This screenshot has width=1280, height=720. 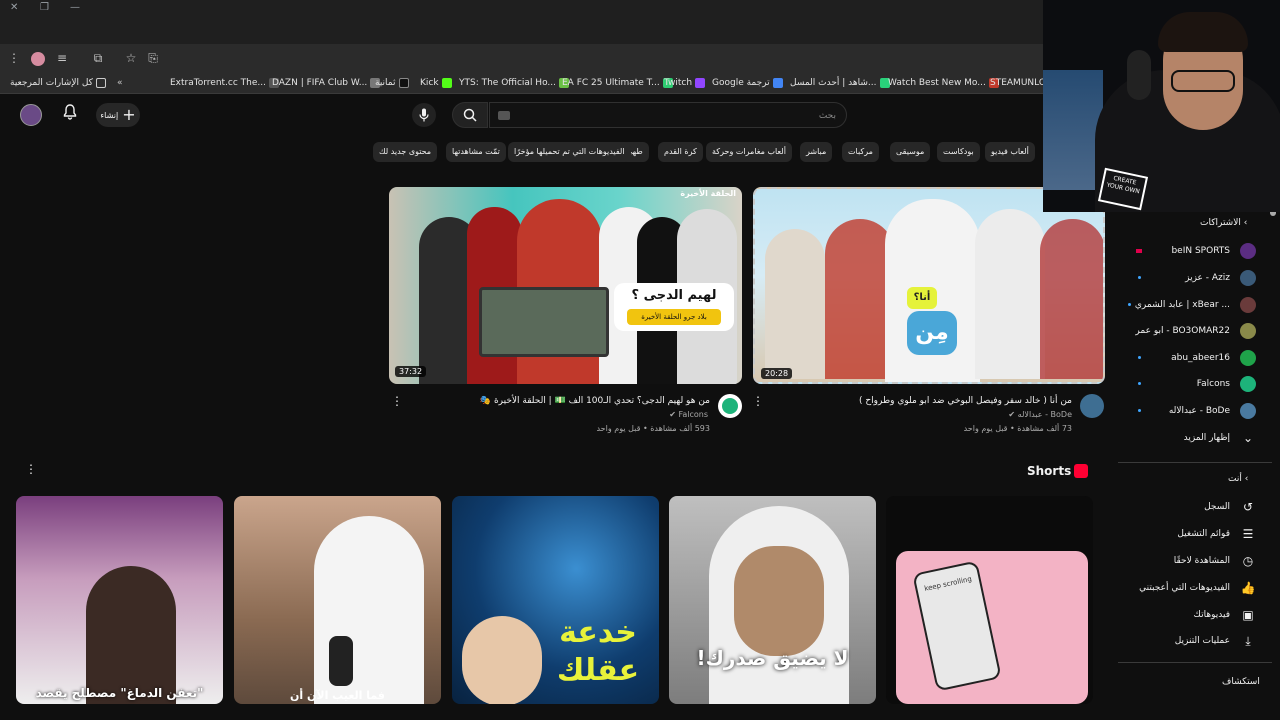 I want to click on bookmark-star-icon: ☆, so click(x=131, y=58).